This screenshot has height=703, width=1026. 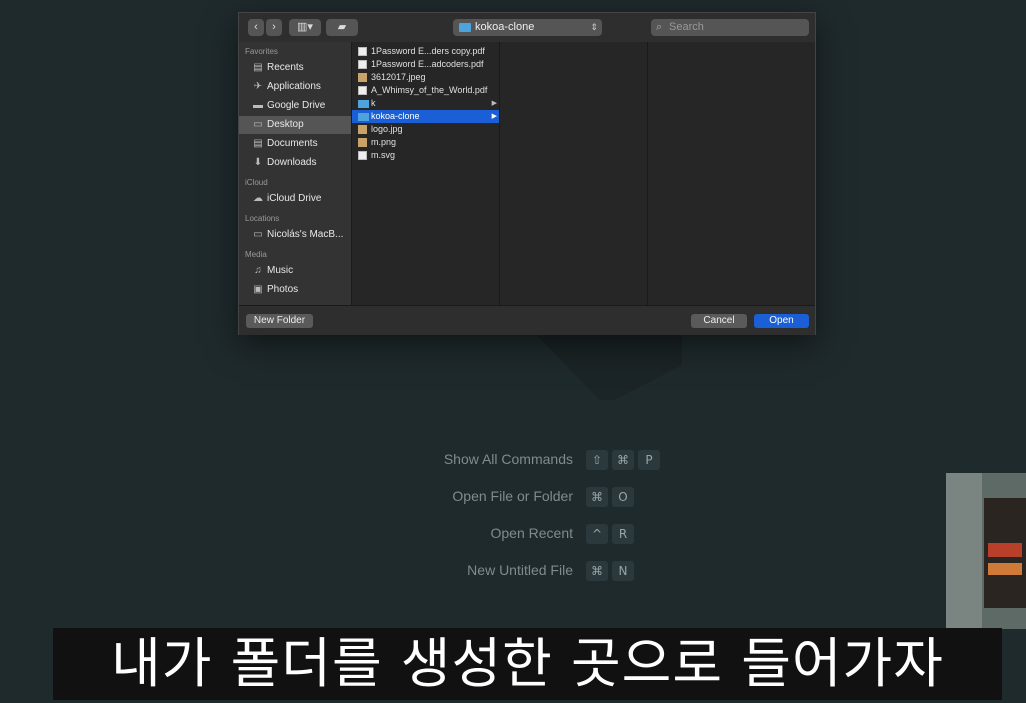 What do you see at coordinates (597, 534) in the screenshot?
I see `key-cap: ^` at bounding box center [597, 534].